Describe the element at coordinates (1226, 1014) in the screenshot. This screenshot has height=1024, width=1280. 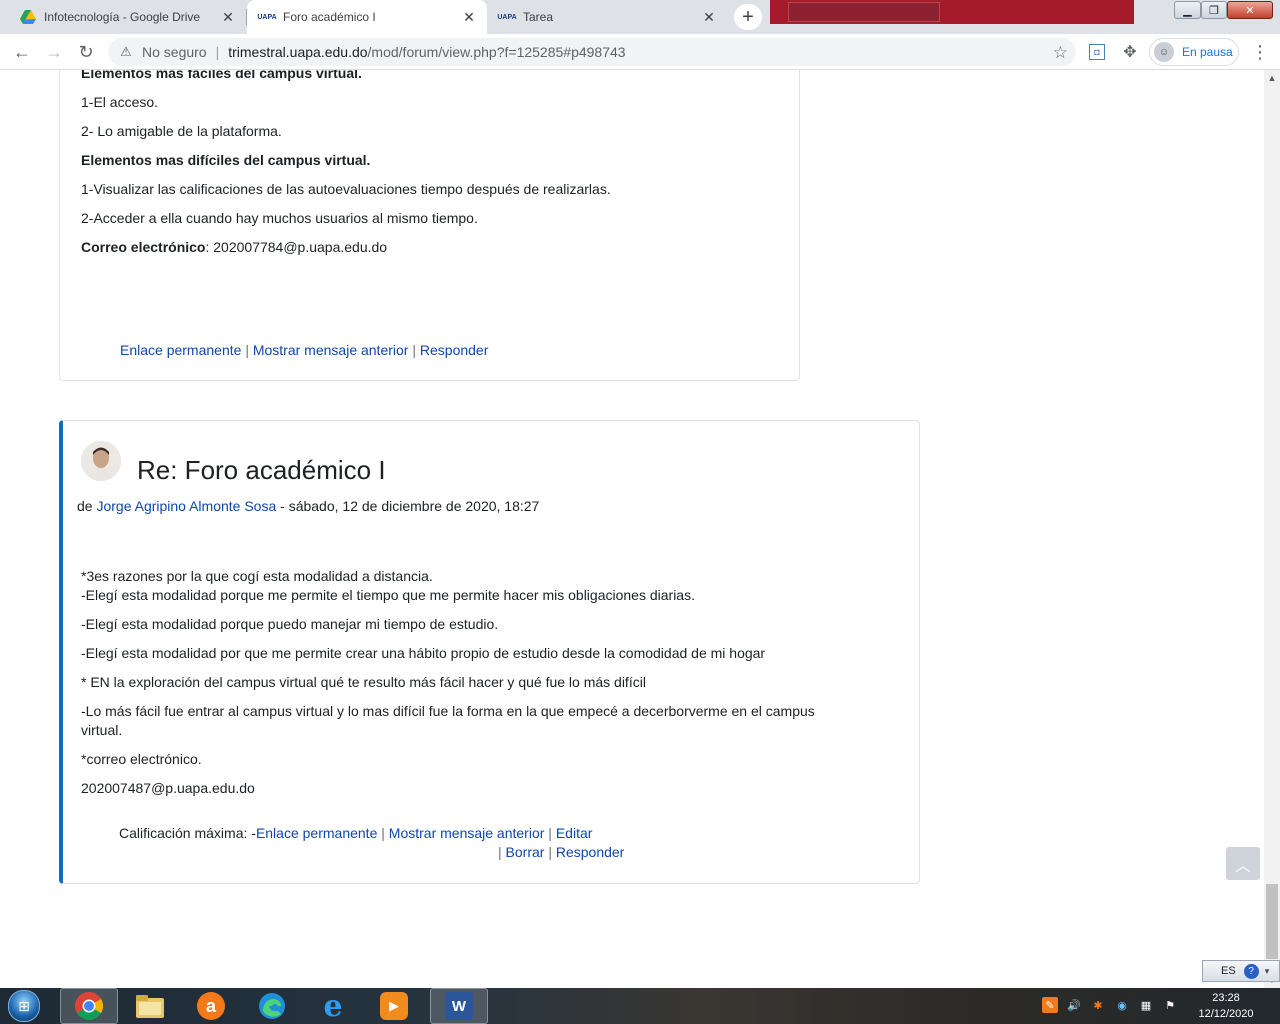
I see `clock-date: 12/12/2020` at that location.